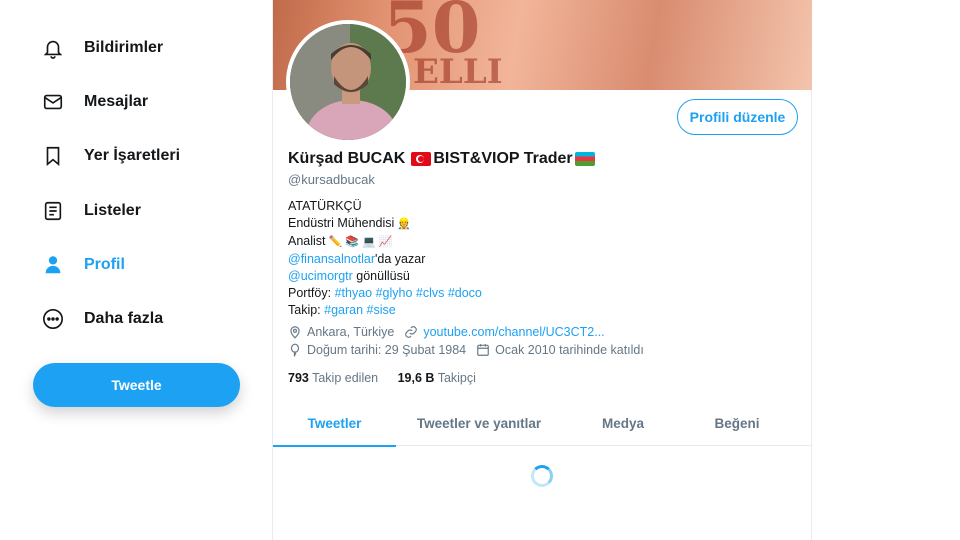 This screenshot has width=960, height=540. What do you see at coordinates (347, 158) in the screenshot?
I see `display-name: Kürşad BUCAK` at bounding box center [347, 158].